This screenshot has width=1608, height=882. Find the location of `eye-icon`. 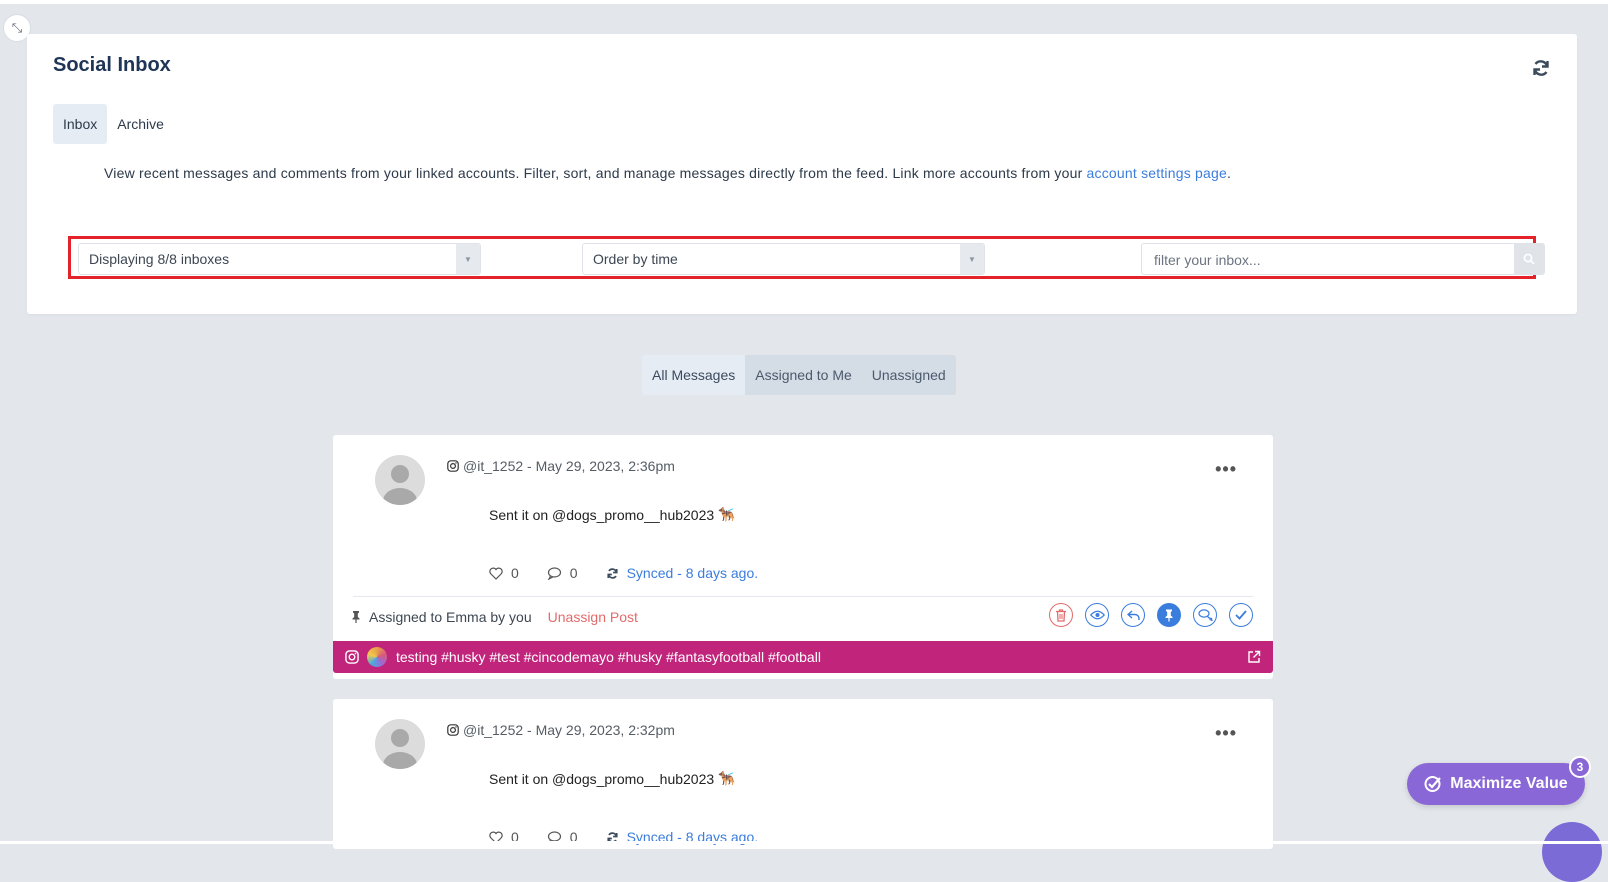

eye-icon is located at coordinates (1097, 615).